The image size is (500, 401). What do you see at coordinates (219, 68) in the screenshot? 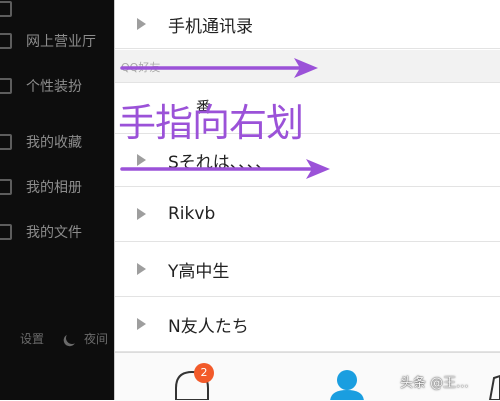
I see `swipe-arrow-top` at bounding box center [219, 68].